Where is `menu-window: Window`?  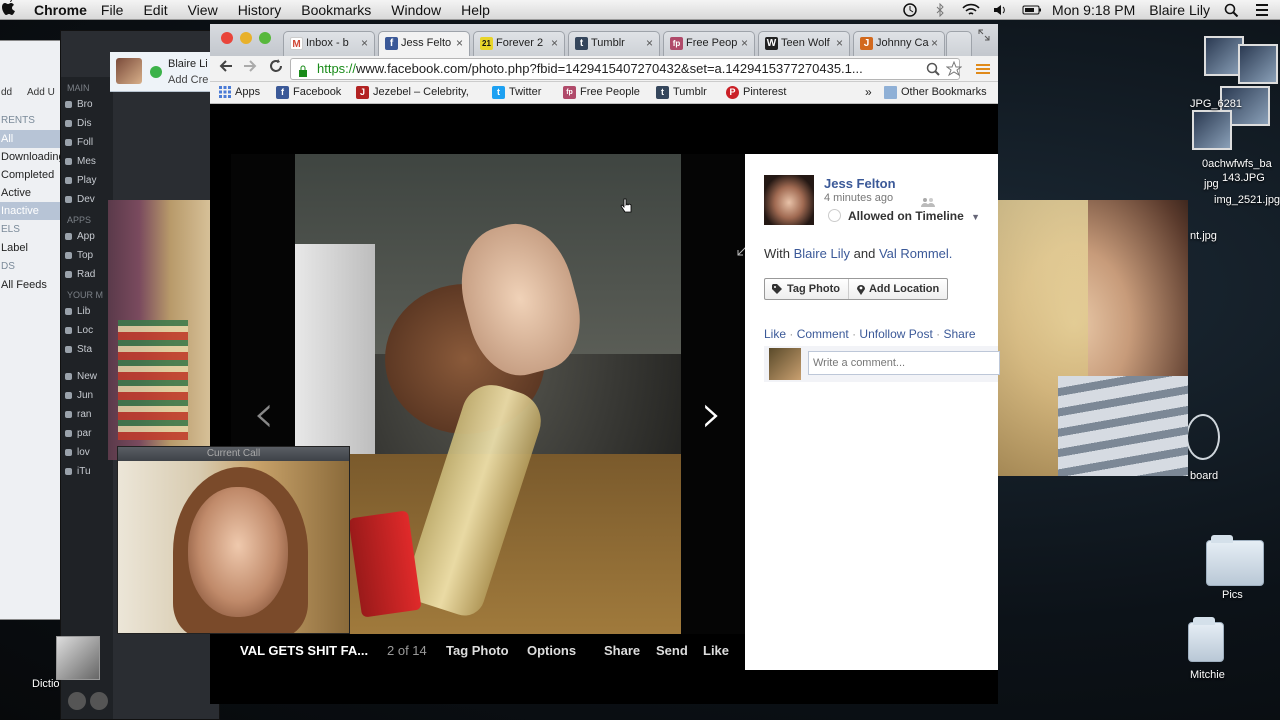
menu-window: Window is located at coordinates (416, 10).